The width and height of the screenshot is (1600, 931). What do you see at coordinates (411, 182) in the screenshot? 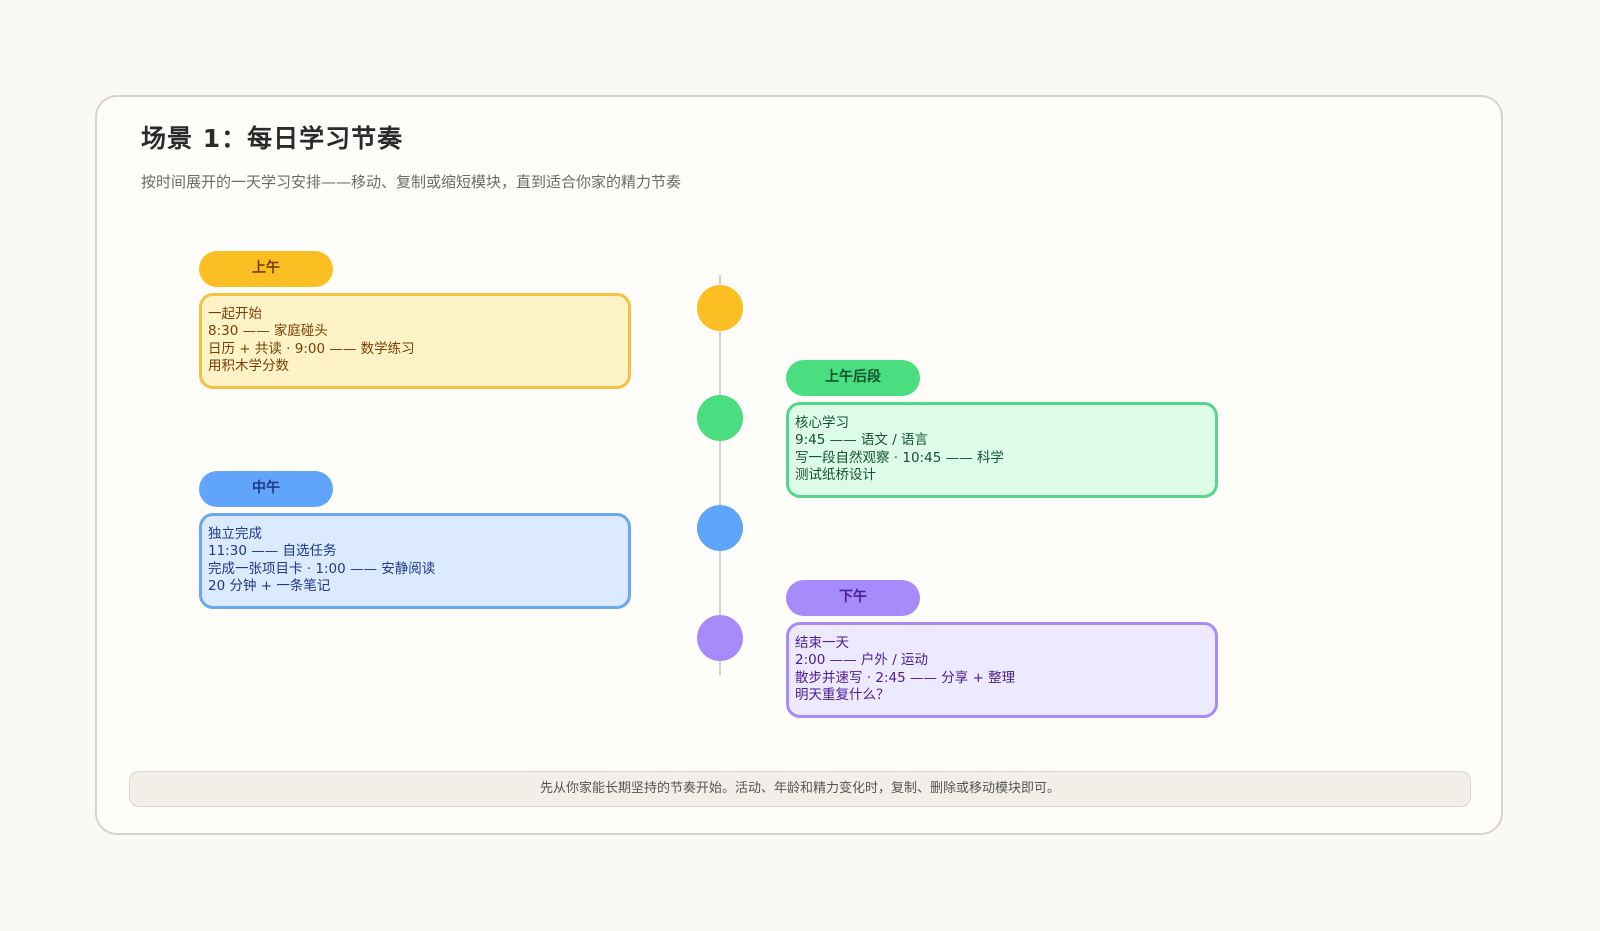
I see `page-subtitle: 按时间展开的一天学习安排——移动、复制或缩短模块，直到适合你家的精力节奏` at bounding box center [411, 182].